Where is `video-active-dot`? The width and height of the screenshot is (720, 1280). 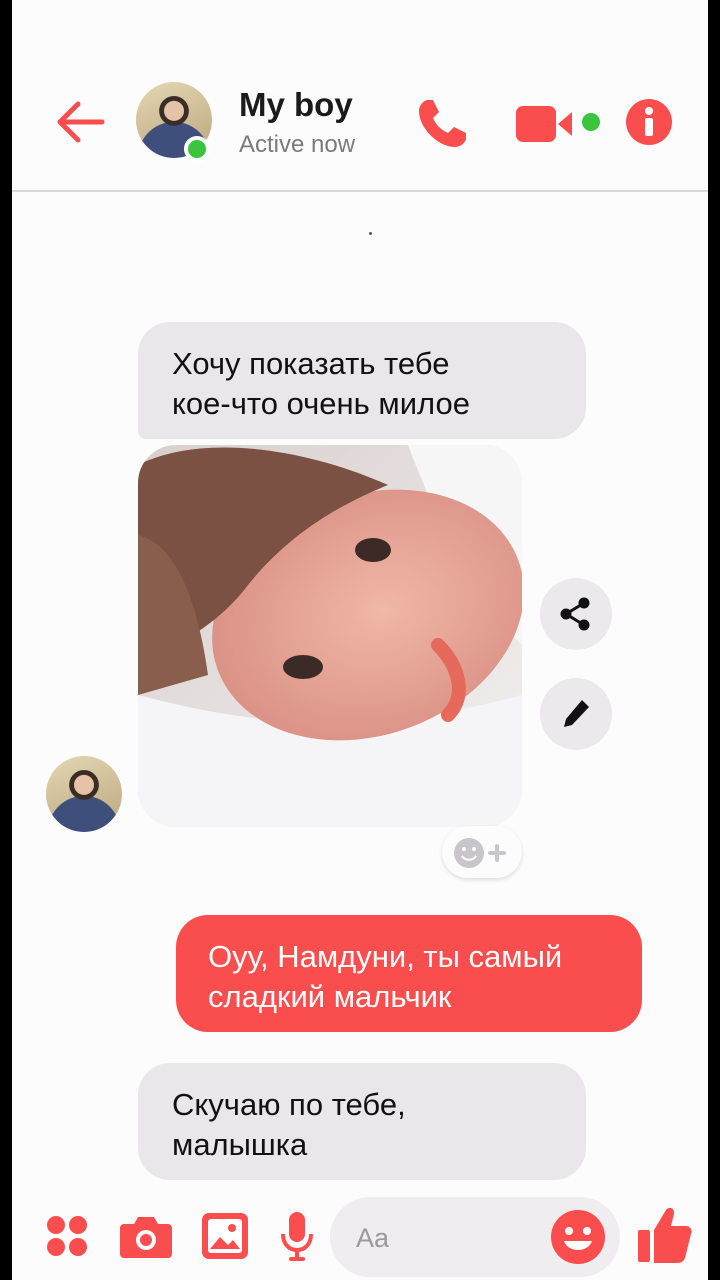 video-active-dot is located at coordinates (591, 122).